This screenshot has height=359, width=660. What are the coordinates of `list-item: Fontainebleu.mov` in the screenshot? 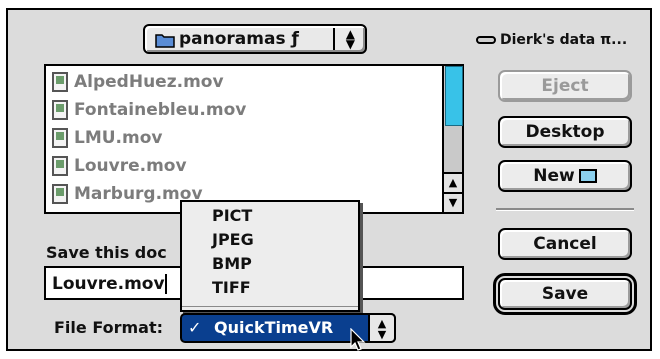 It's located at (149, 114).